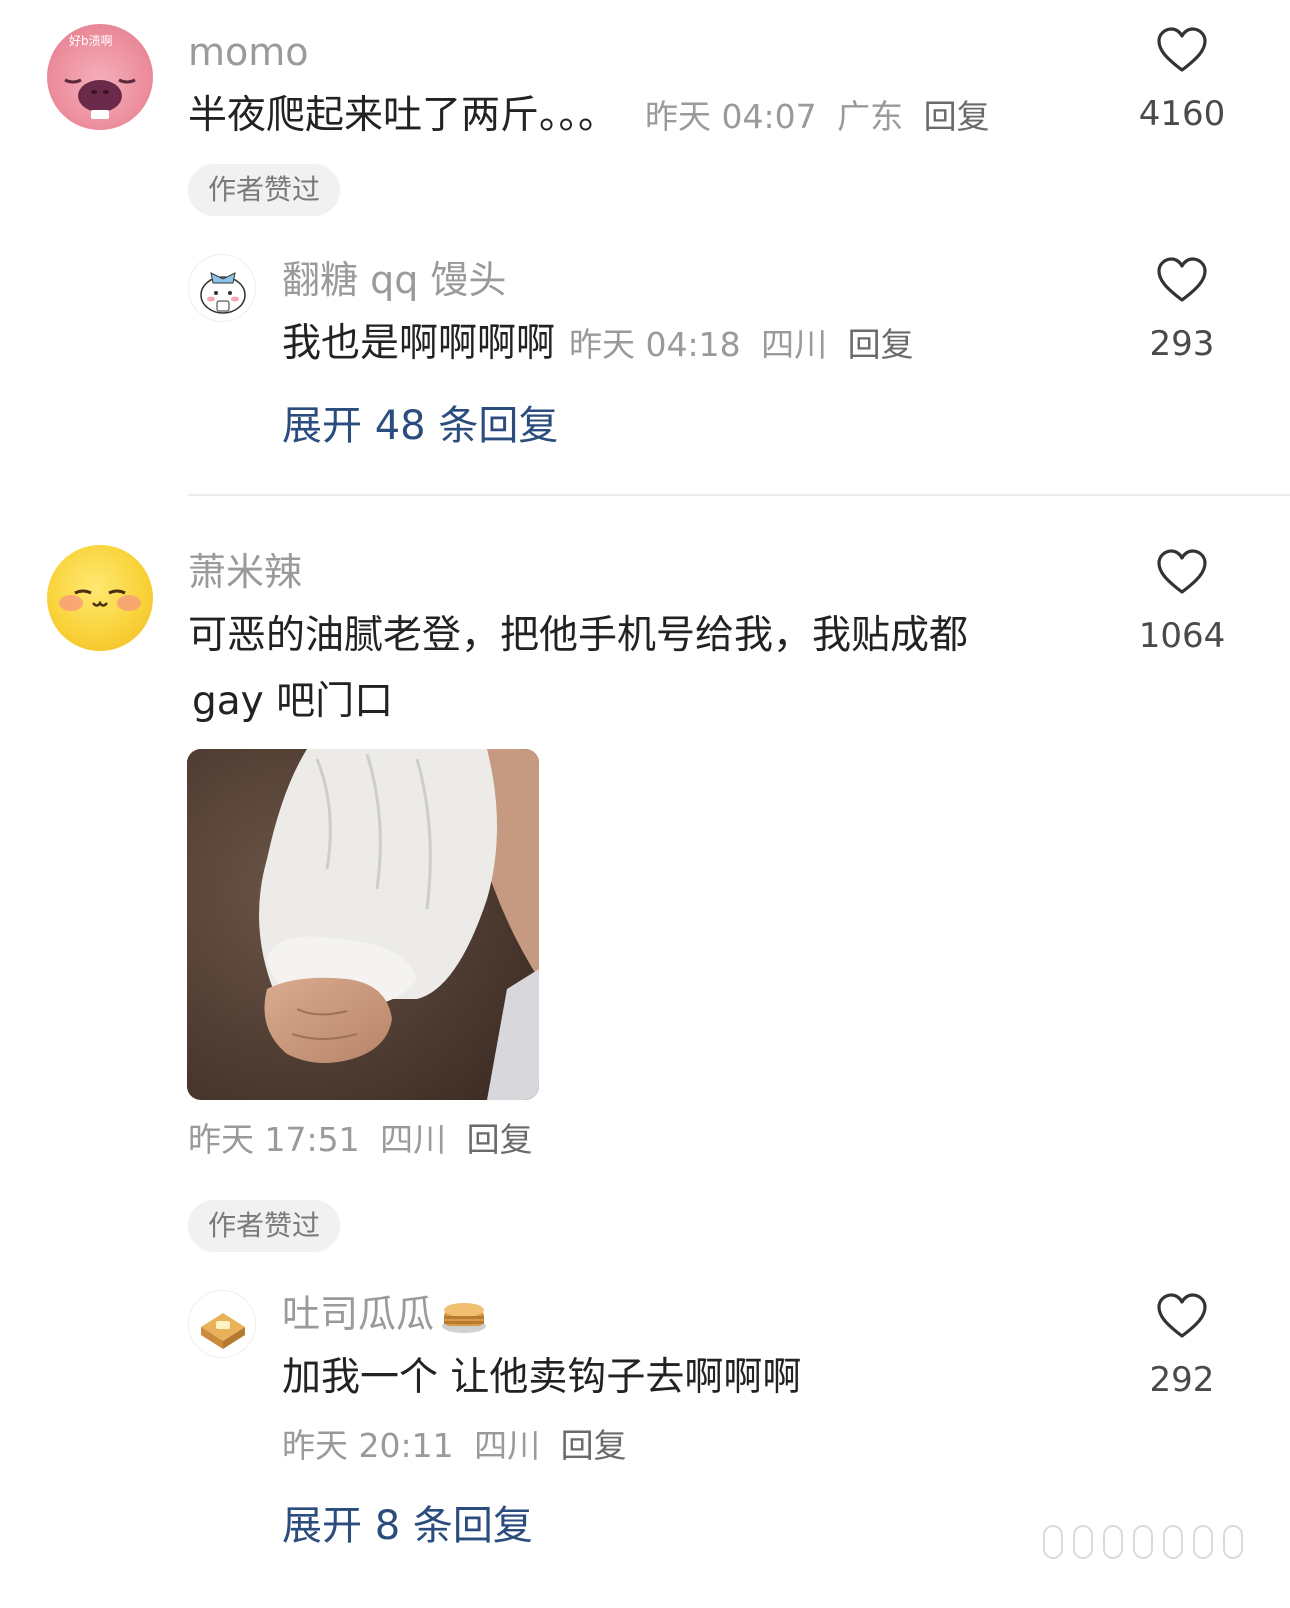 This screenshot has height=1608, width=1290. Describe the element at coordinates (578, 635) in the screenshot. I see `comment-text-line-1: 可恶的油腻老登，把他手机号给我，我贴成都` at that location.